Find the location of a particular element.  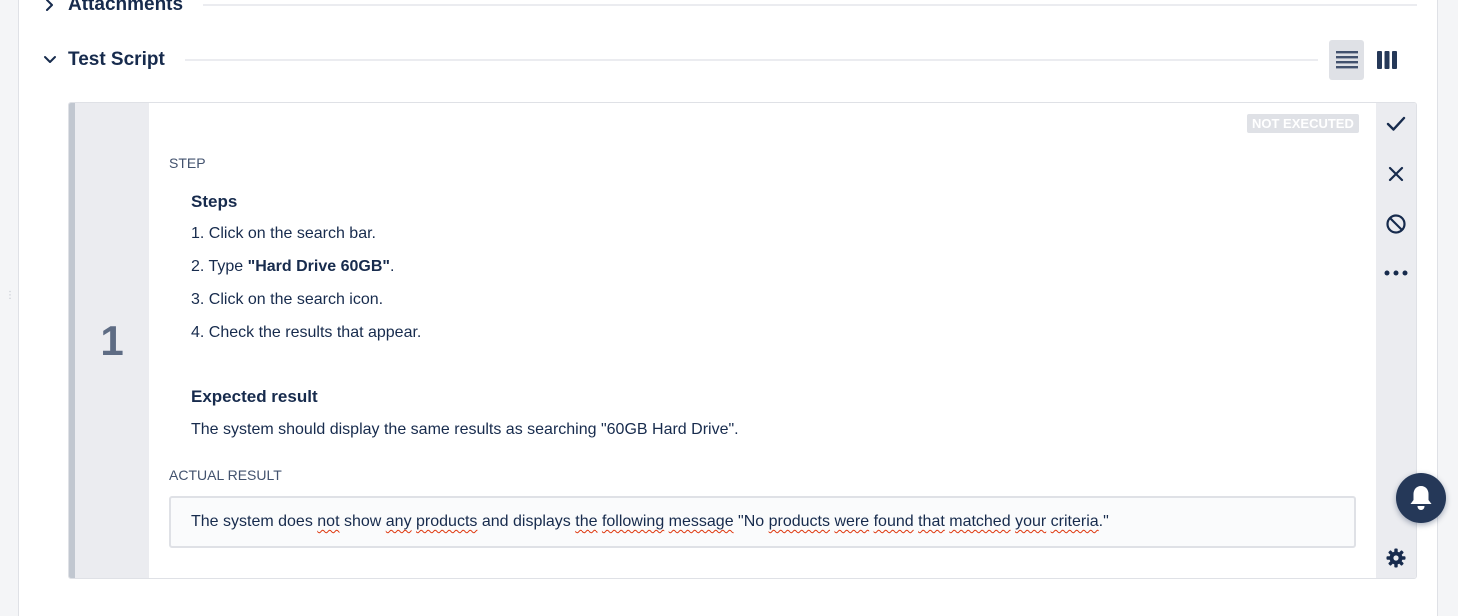

actual-text-part: and displays is located at coordinates (526, 521).